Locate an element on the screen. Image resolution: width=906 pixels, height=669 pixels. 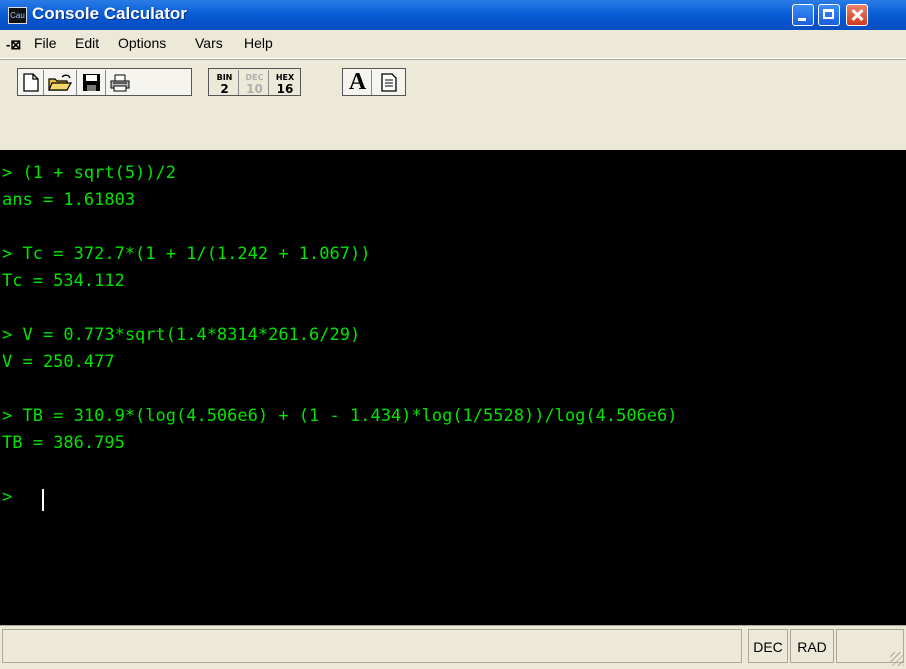
menu-edit: Edit is located at coordinates (87, 43).